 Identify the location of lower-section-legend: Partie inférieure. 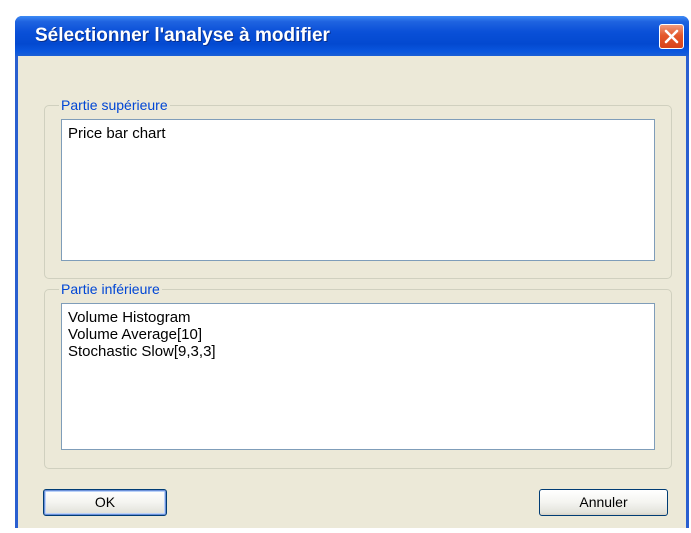
(110, 289).